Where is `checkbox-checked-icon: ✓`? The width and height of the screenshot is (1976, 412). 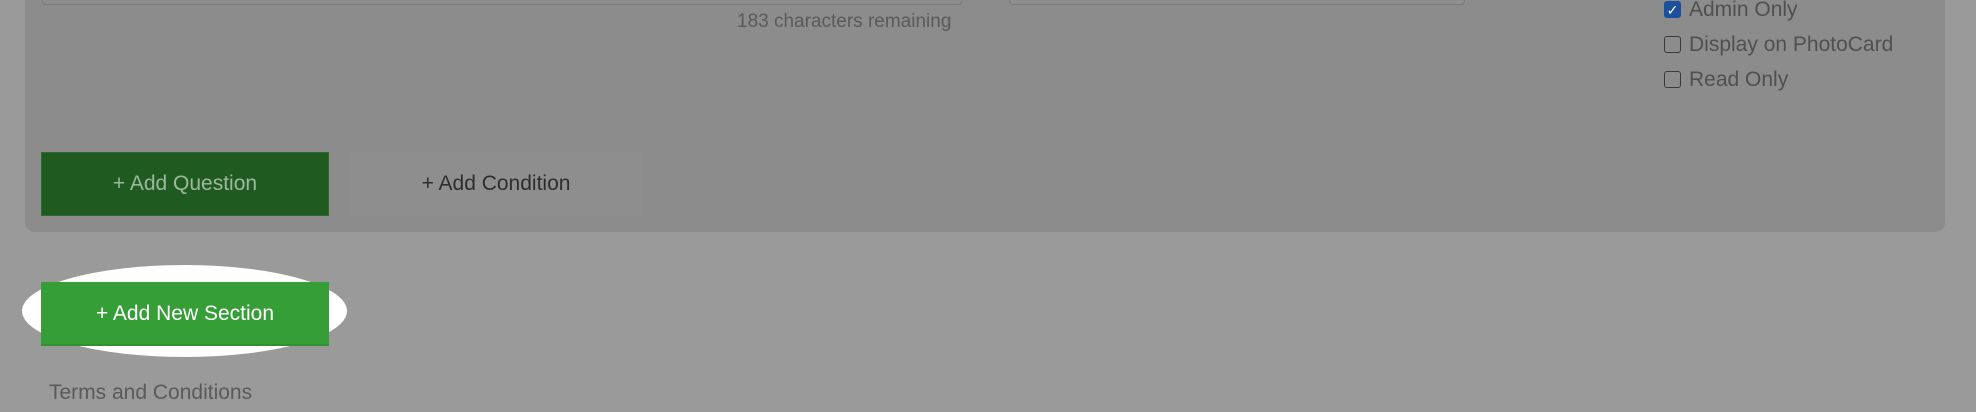 checkbox-checked-icon: ✓ is located at coordinates (1672, 9).